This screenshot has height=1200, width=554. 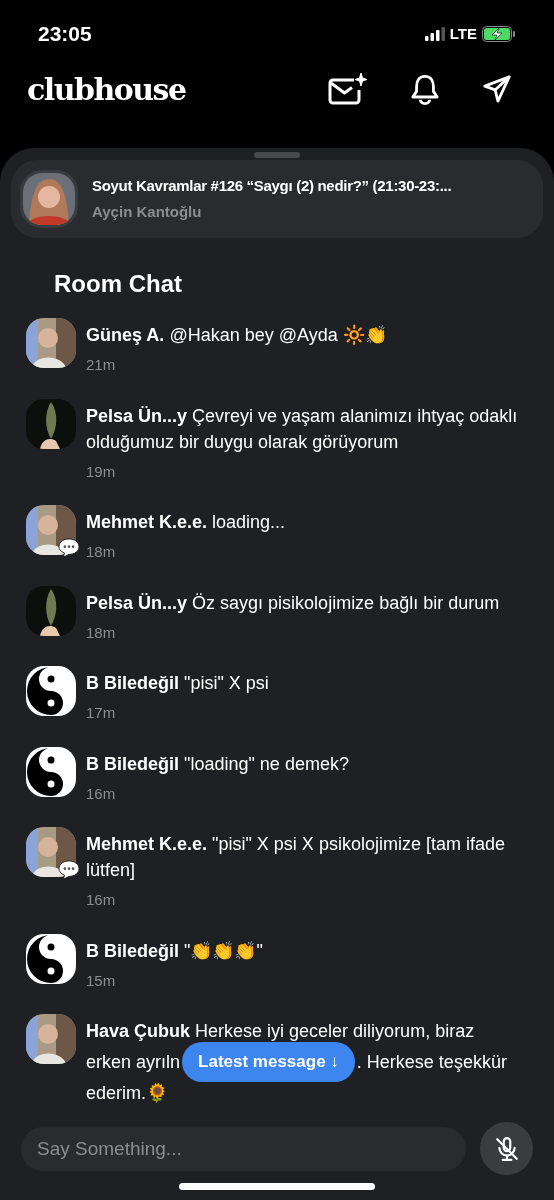 I want to click on chat-message: Pelsa Ün...y Öz saygı pisikolojimize bağlı bir durum, so click(x=293, y=603).